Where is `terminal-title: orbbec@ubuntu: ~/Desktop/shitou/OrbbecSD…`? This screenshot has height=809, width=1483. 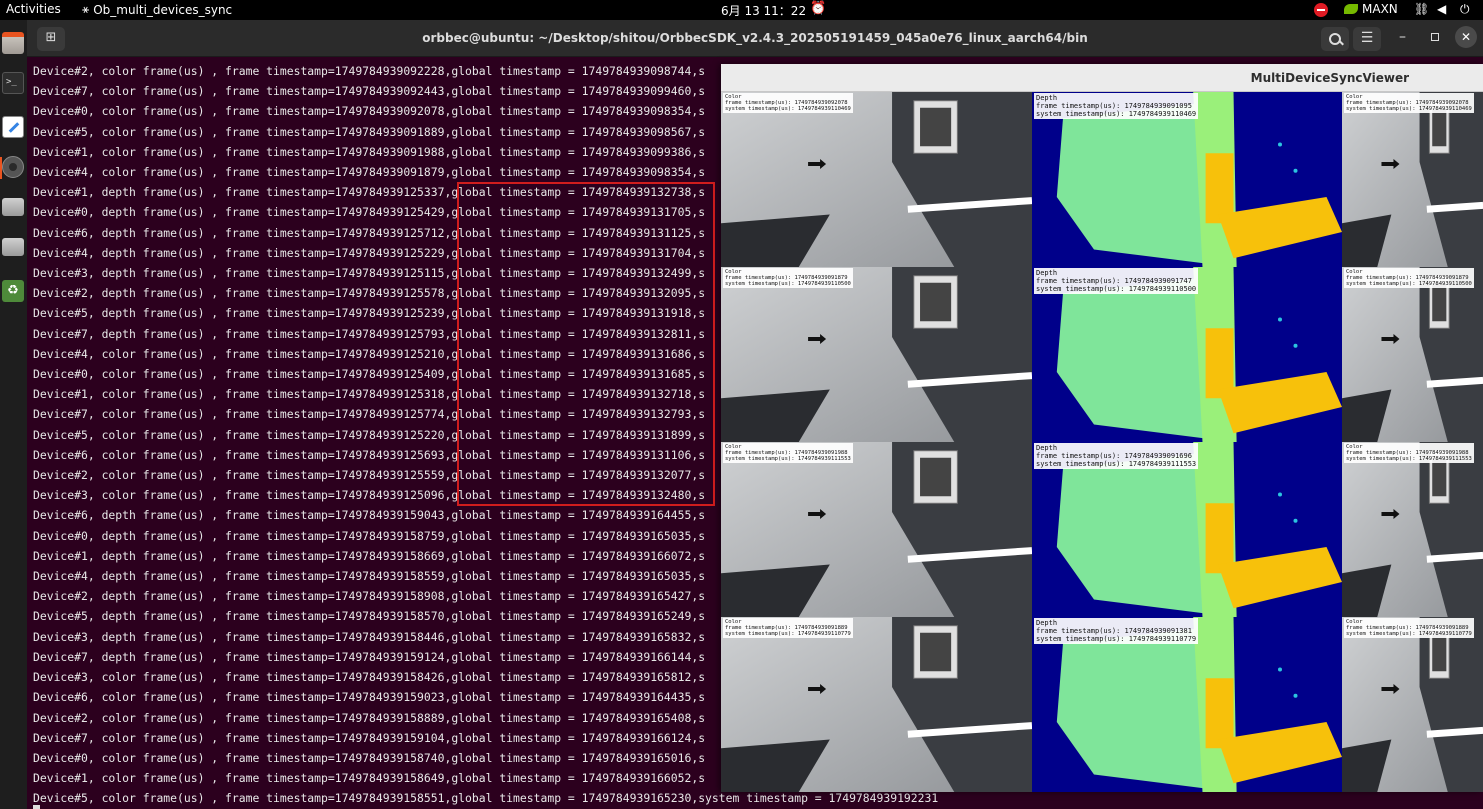
terminal-title: orbbec@ubuntu: ~/Desktop/shitou/OrbbecSD… is located at coordinates (755, 38).